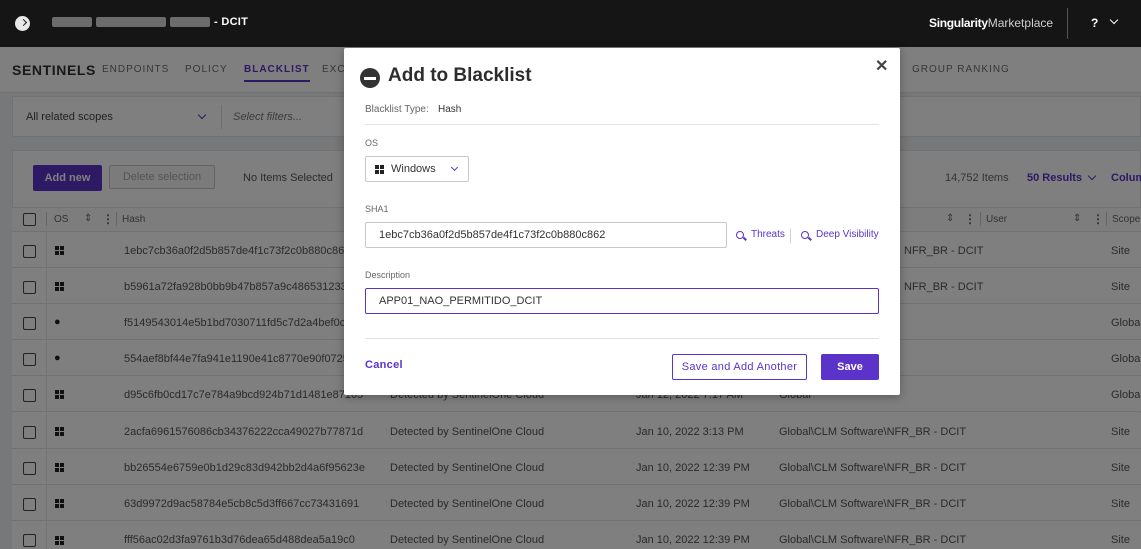 Image resolution: width=1141 pixels, height=549 pixels. I want to click on os-select: Windows, so click(417, 169).